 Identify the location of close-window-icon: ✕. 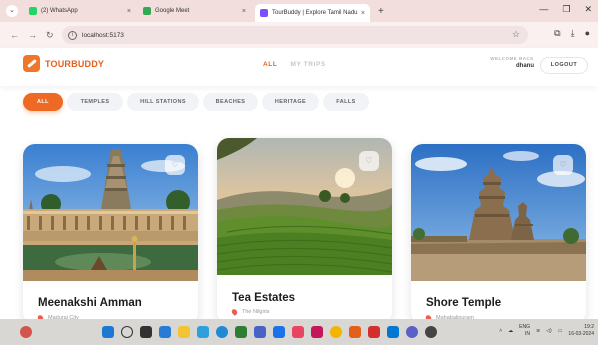
(588, 9).